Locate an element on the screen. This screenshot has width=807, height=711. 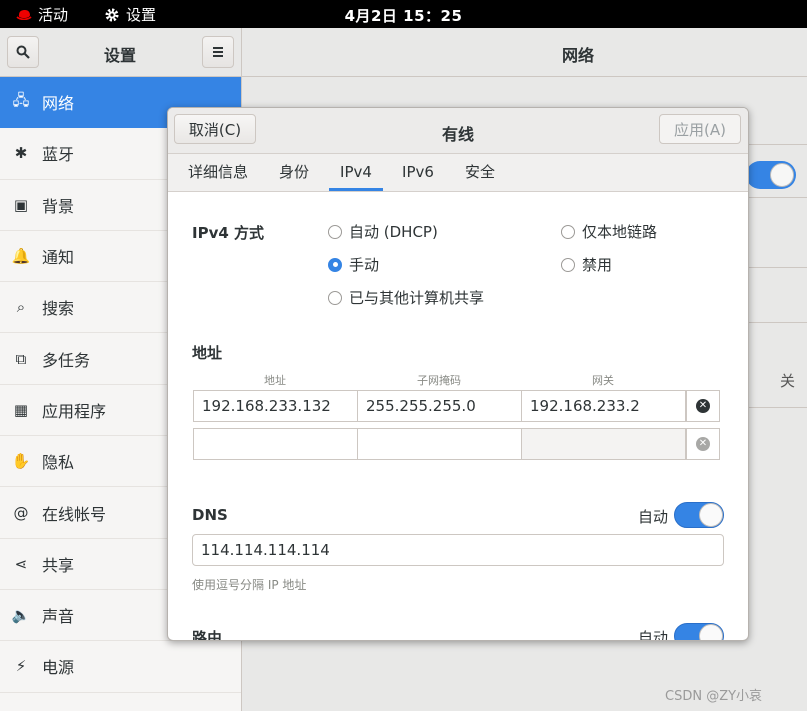
search-button is located at coordinates (23, 52).